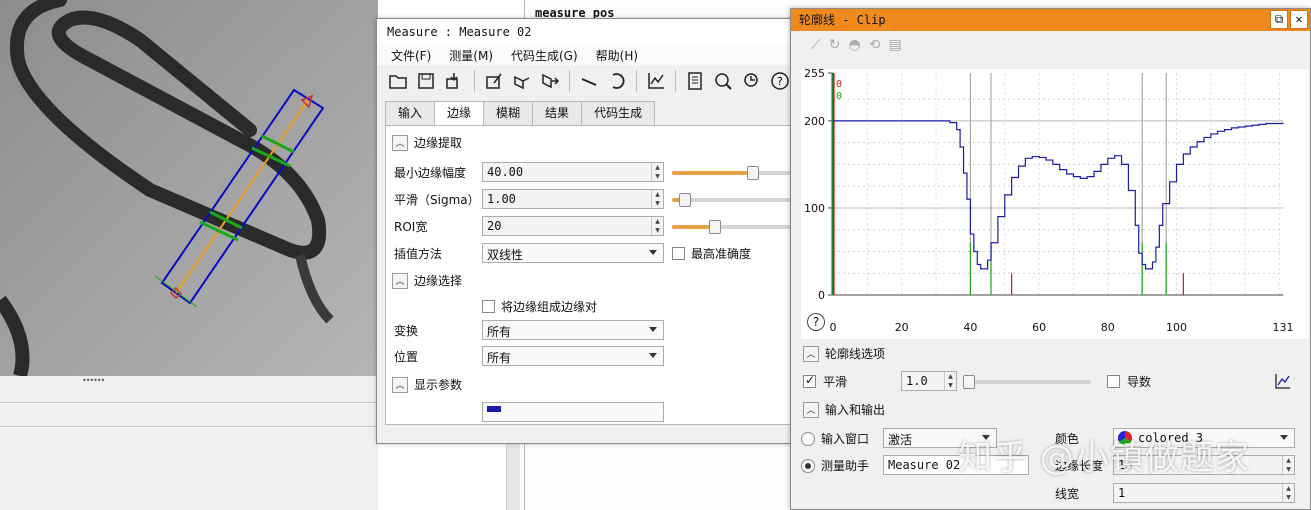  What do you see at coordinates (808, 466) in the screenshot?
I see `measure-assistant-radio` at bounding box center [808, 466].